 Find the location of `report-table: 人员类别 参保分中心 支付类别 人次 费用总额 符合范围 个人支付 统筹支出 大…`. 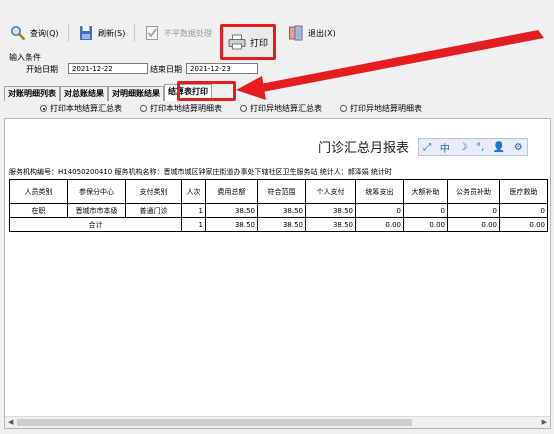

report-table: 人员类别 参保分中心 支付类别 人次 费用总额 符合范围 个人支付 统筹支出 大… is located at coordinates (278, 205).